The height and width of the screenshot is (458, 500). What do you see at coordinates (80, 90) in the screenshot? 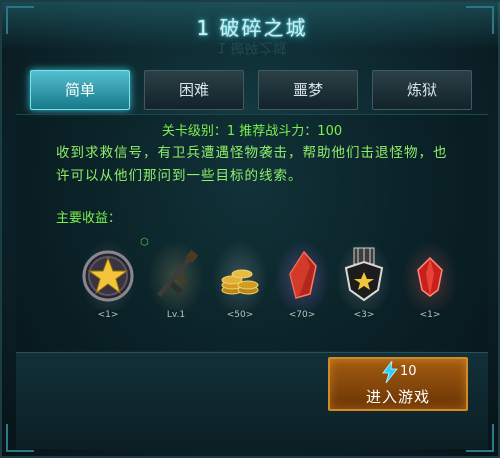
I see `tab-easy: 简单` at bounding box center [80, 90].